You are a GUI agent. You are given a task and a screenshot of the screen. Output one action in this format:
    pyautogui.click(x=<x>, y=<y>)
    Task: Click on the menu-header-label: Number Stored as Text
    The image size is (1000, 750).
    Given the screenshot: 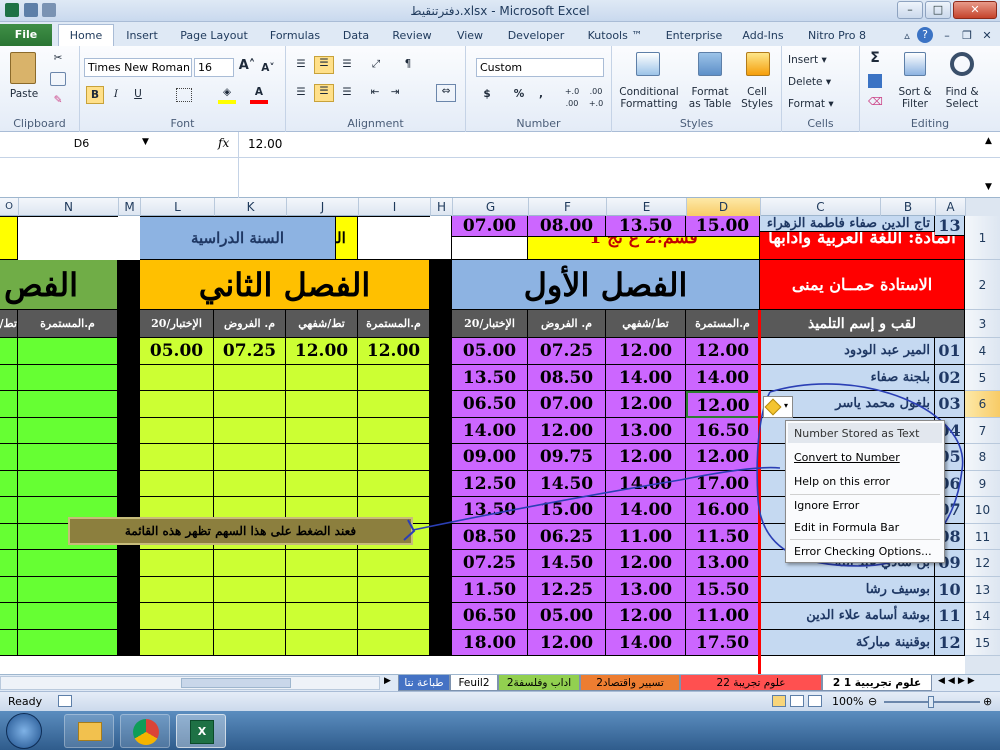 What is the action you would take?
    pyautogui.click(x=857, y=433)
    